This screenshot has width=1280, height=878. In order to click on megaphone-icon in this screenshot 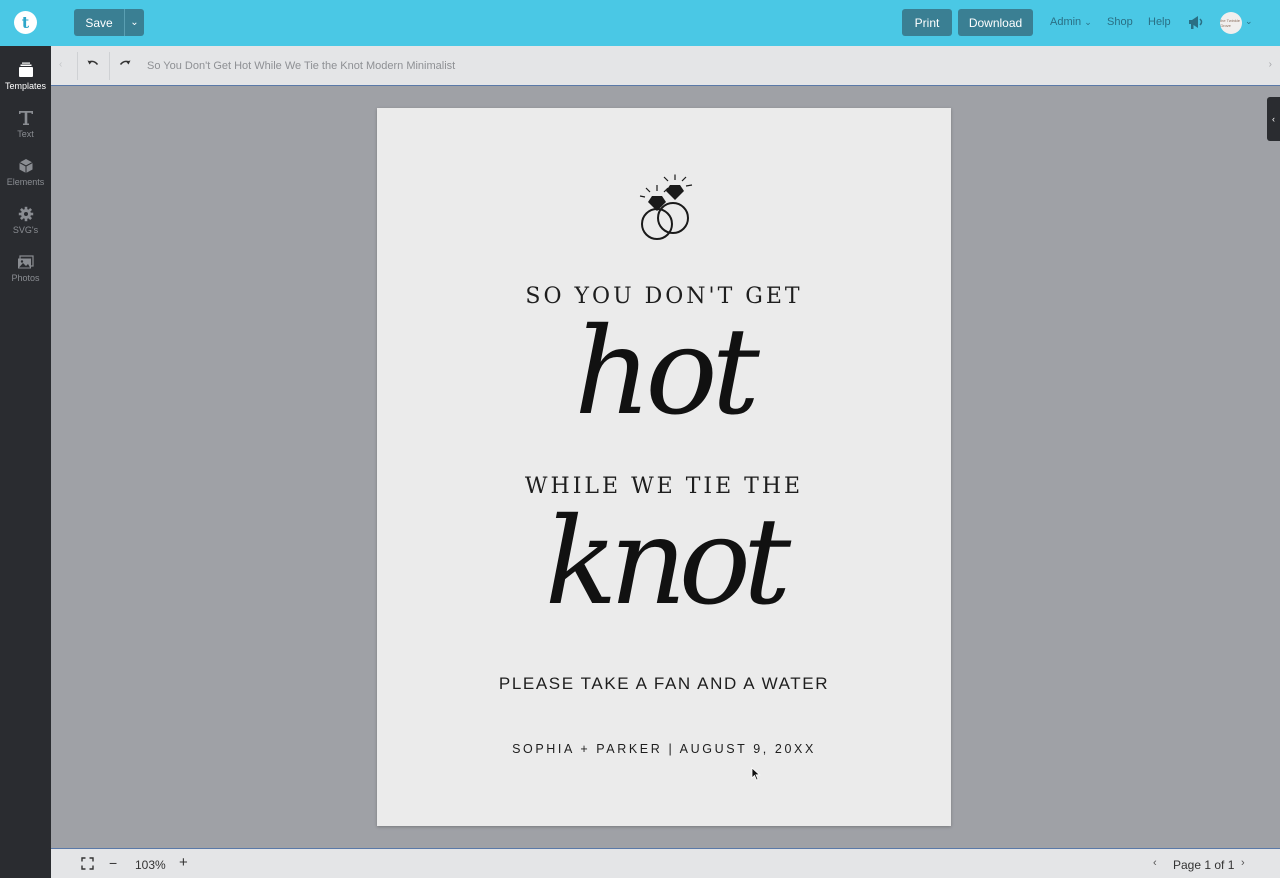, I will do `click(1196, 22)`.